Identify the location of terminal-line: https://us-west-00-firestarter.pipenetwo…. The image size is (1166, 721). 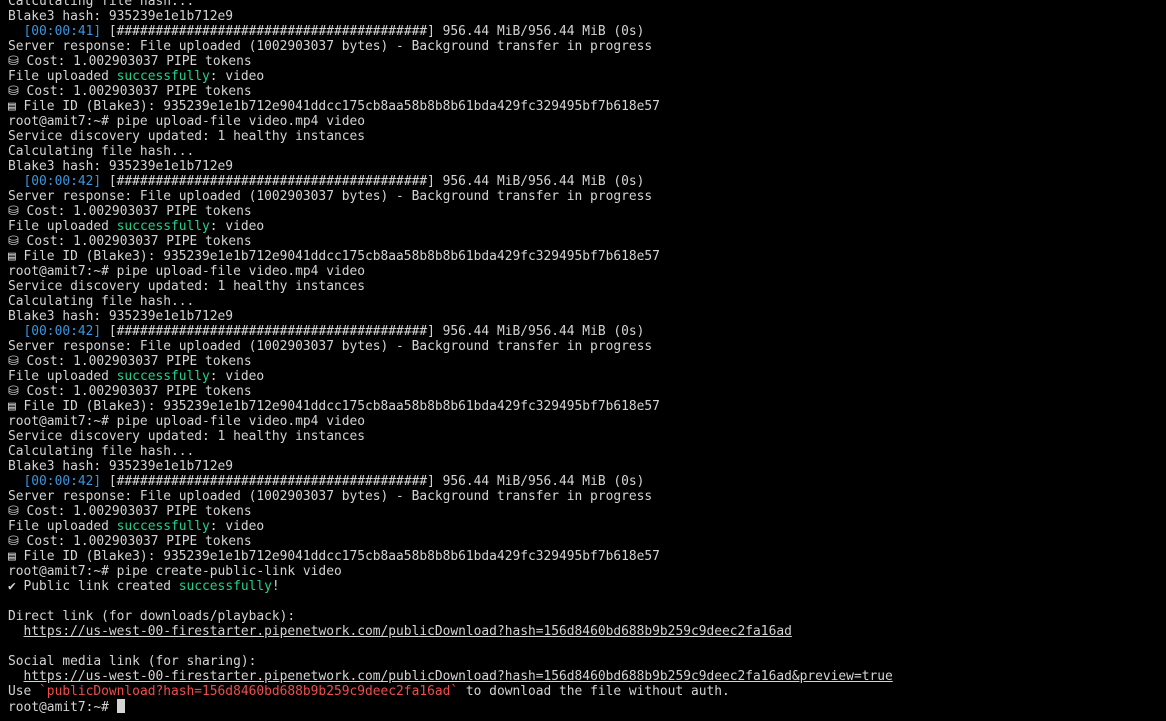
(587, 631).